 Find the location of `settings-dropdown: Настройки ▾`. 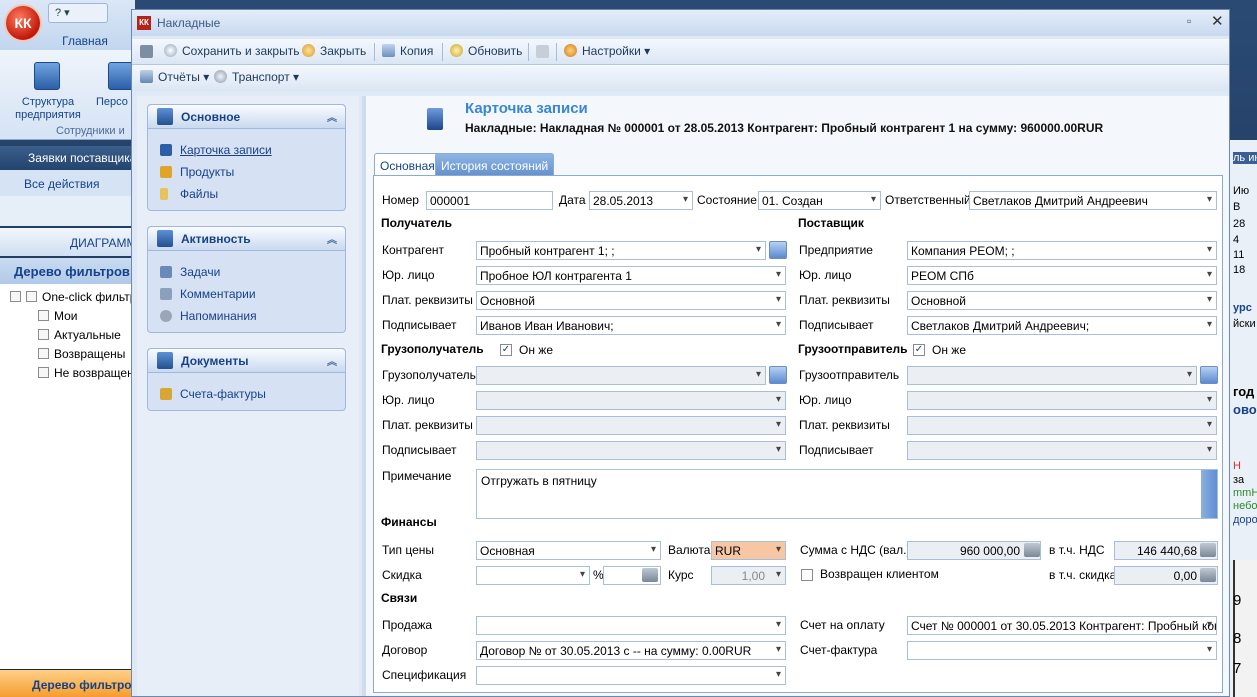

settings-dropdown: Настройки ▾ is located at coordinates (607, 51).